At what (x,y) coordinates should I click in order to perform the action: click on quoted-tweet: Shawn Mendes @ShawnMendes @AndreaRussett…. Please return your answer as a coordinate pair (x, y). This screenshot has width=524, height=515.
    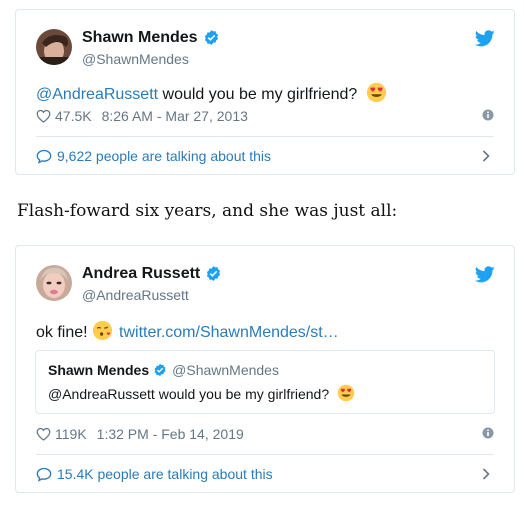
    Looking at the image, I should click on (265, 382).